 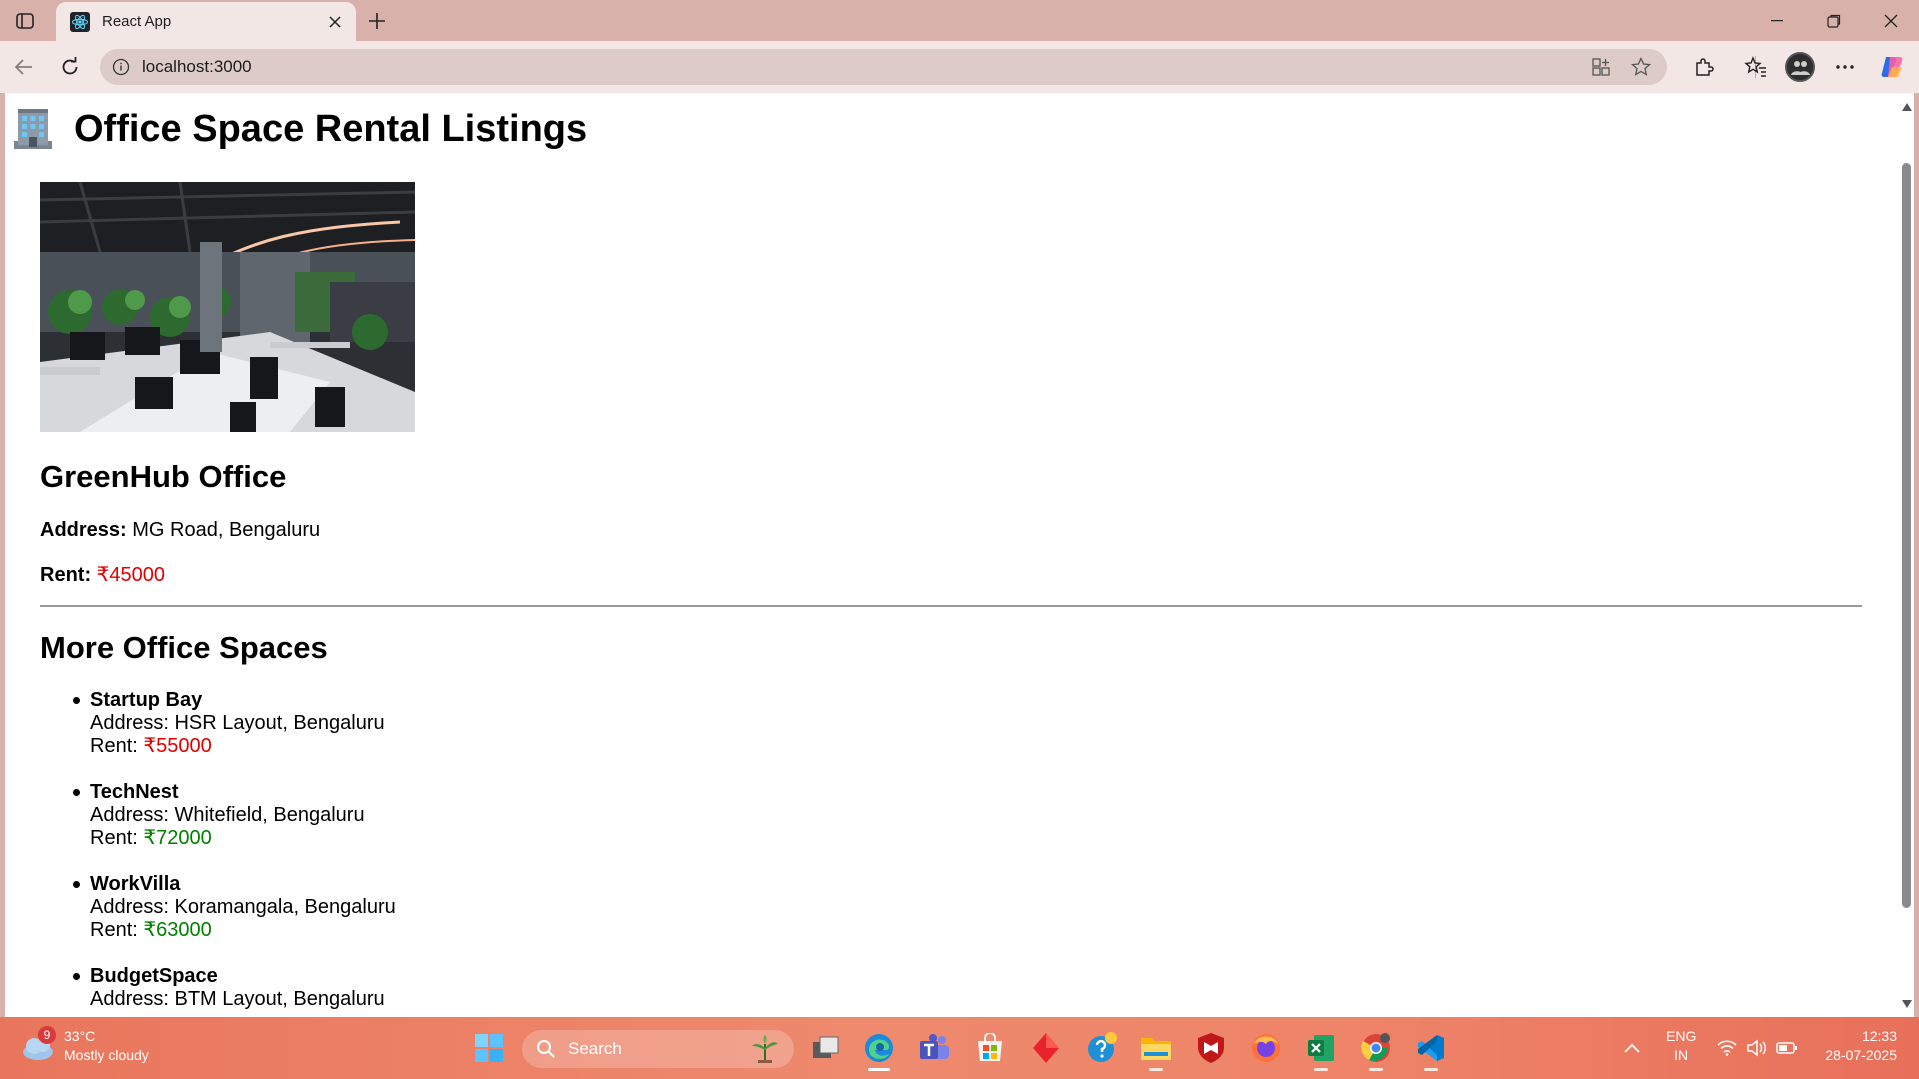 What do you see at coordinates (243, 930) in the screenshot?
I see `office-rent: Rent: ₹63000` at bounding box center [243, 930].